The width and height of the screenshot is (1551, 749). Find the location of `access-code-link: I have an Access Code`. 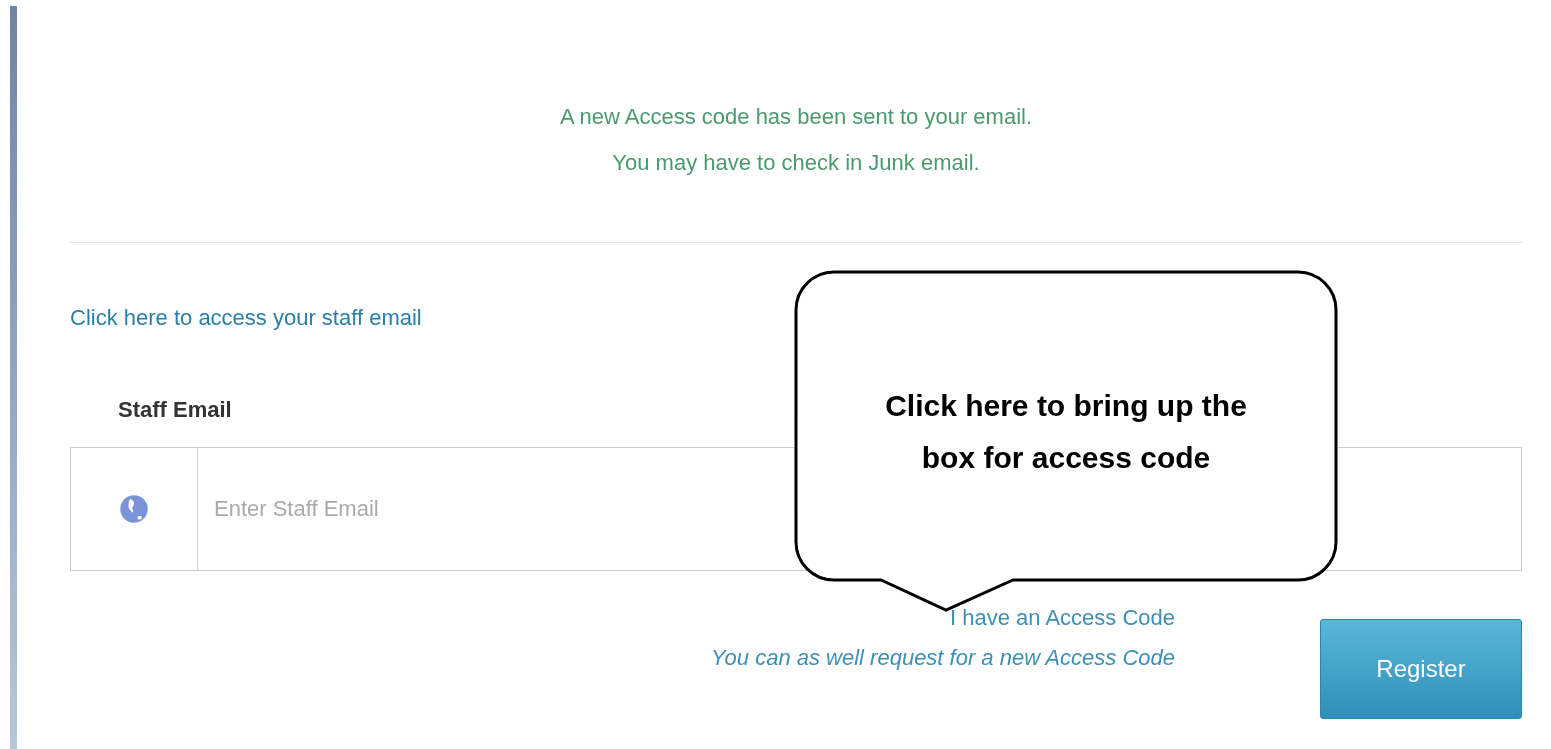

access-code-link: I have an Access Code is located at coordinates (1062, 618).